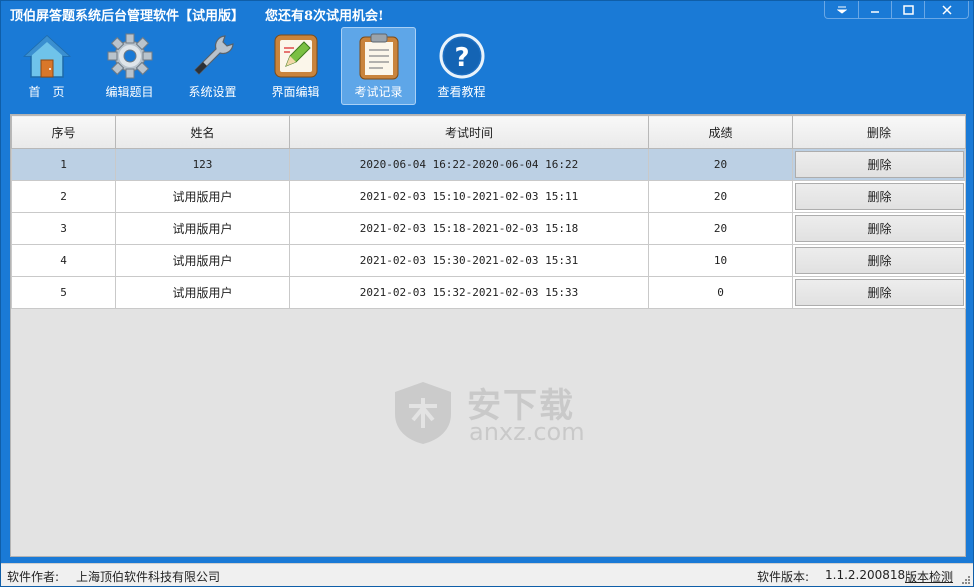  I want to click on window-title: 顶伯屏答题系统后台管理软件【试用版】, so click(127, 16).